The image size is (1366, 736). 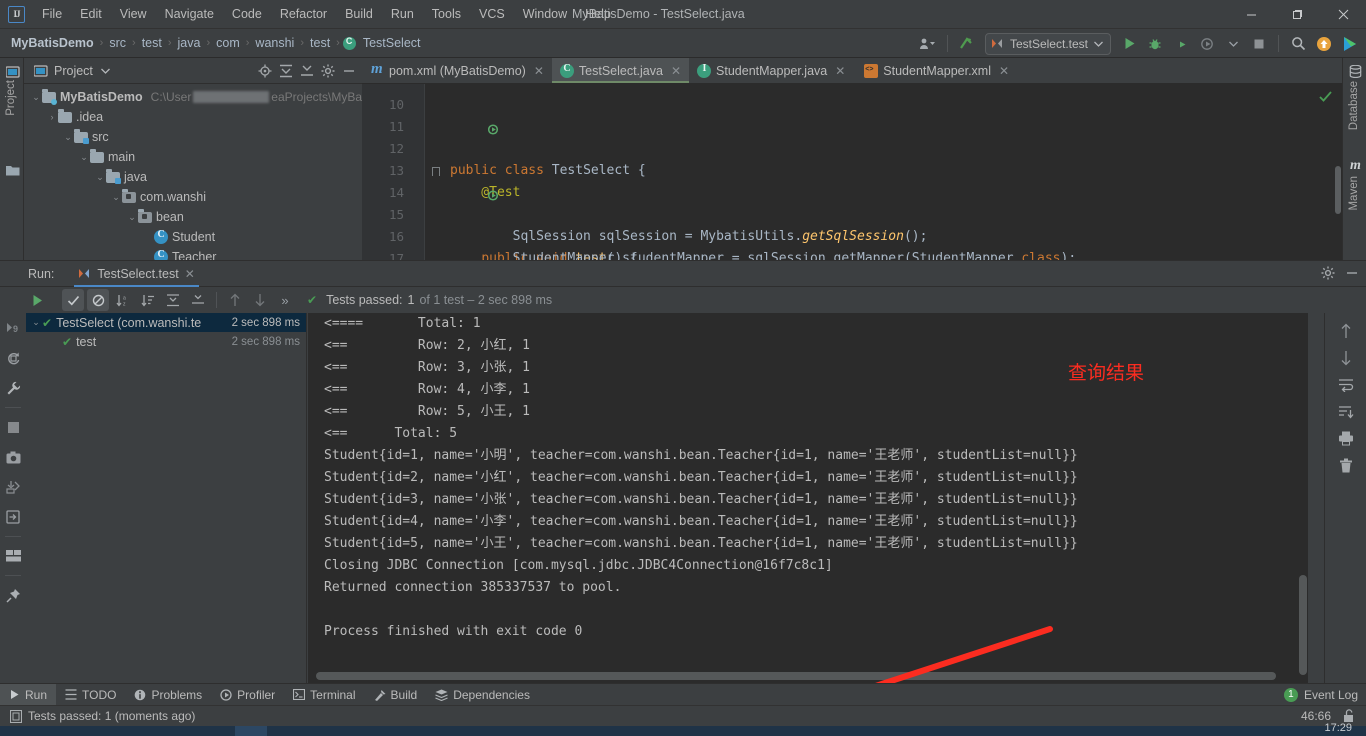 What do you see at coordinates (13, 487) in the screenshot?
I see `import-tests-icon` at bounding box center [13, 487].